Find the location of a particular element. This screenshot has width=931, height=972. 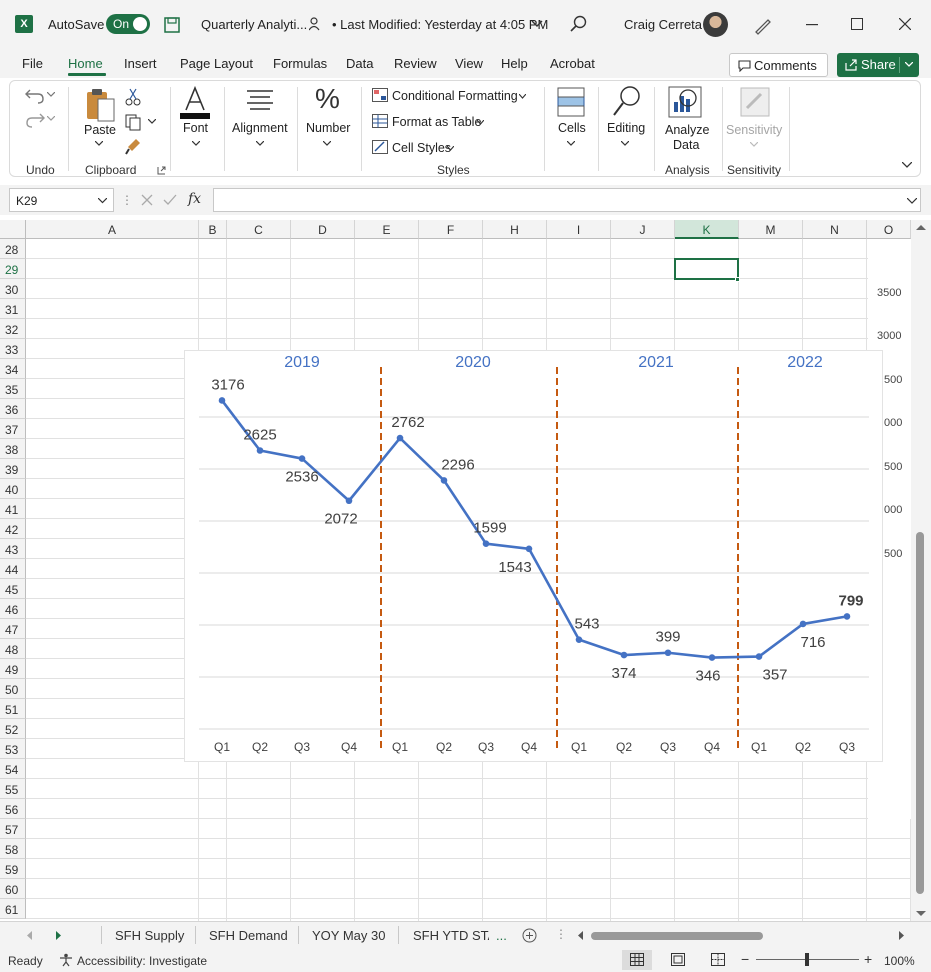

analyze-data-label-2: Data is located at coordinates (686, 145).